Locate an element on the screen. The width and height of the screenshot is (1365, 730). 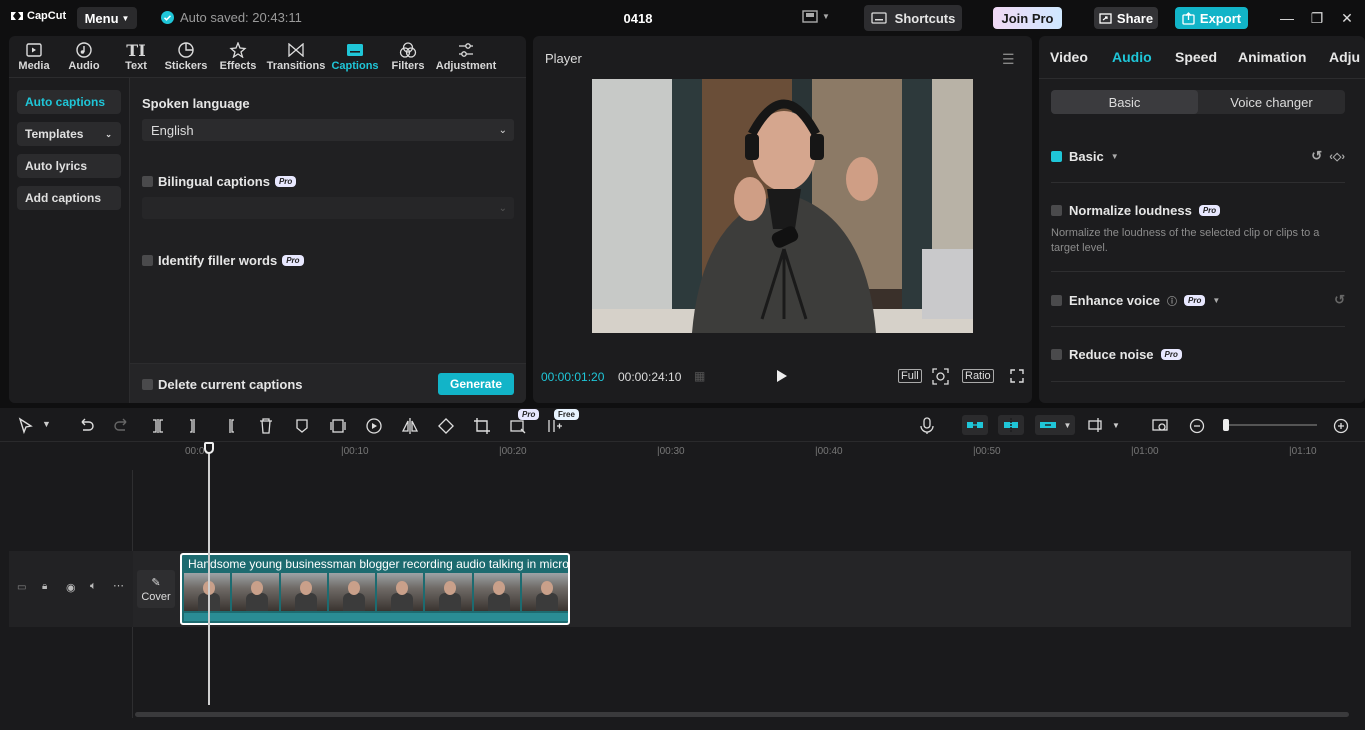
tab-media: Media is located at coordinates (34, 58).